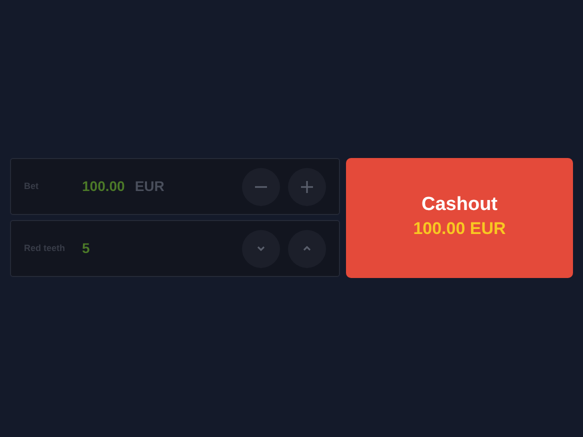 The image size is (583, 437). What do you see at coordinates (307, 186) in the screenshot?
I see `plus-icon` at bounding box center [307, 186].